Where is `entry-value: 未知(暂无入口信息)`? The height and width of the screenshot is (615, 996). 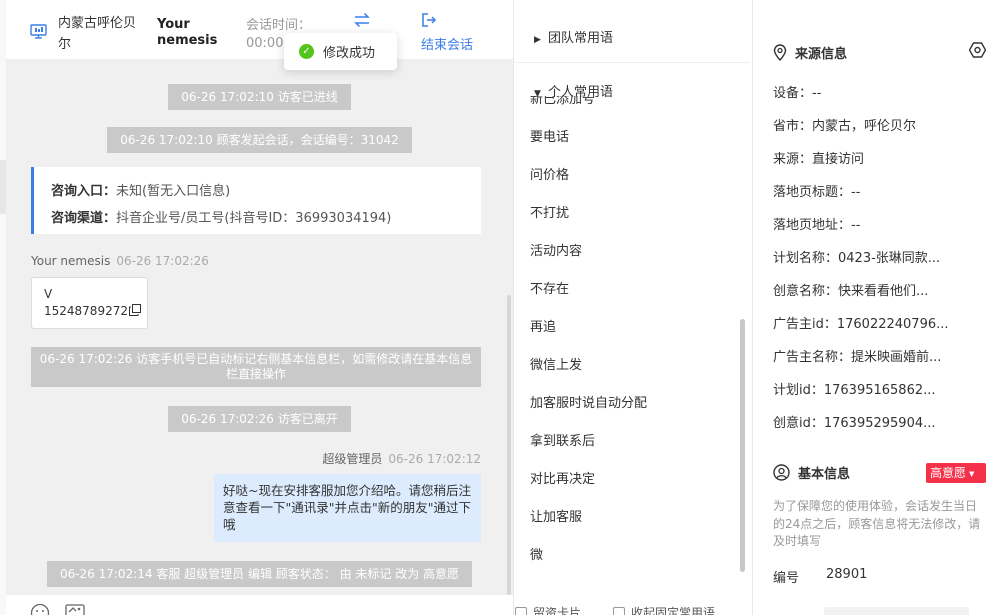 entry-value: 未知(暂无入口信息) is located at coordinates (173, 191).